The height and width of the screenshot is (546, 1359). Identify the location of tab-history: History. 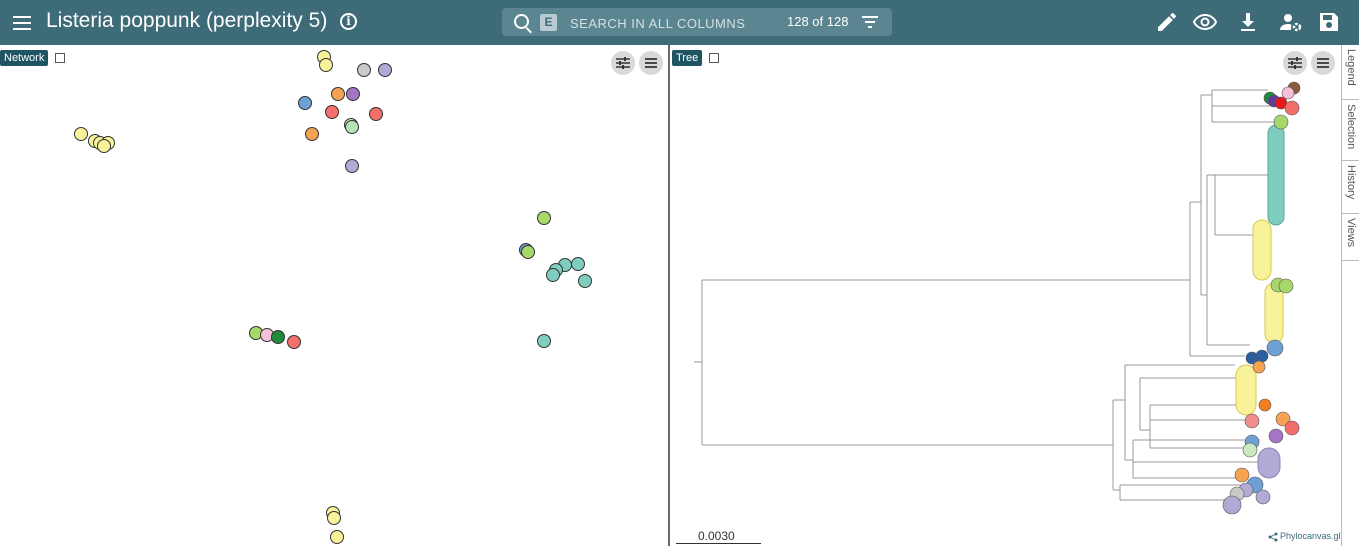
(1350, 187).